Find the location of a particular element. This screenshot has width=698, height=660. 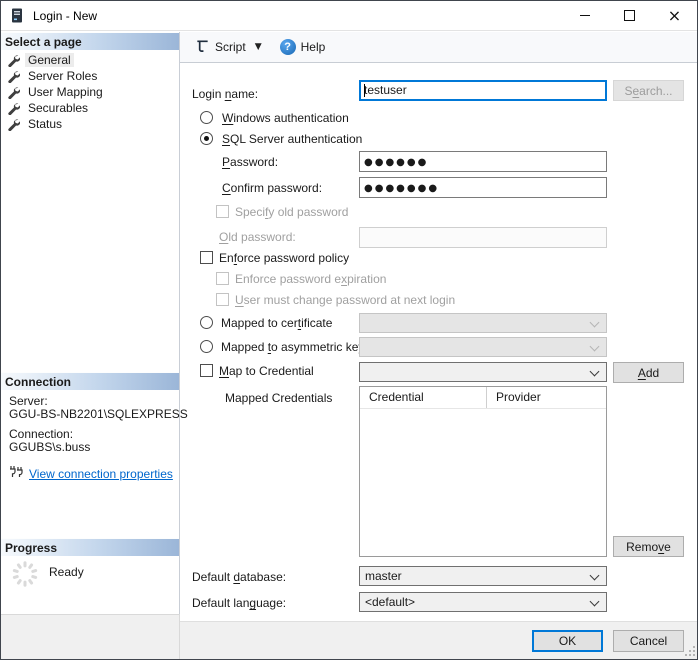

specify-old-password-checkbox is located at coordinates (222, 211).